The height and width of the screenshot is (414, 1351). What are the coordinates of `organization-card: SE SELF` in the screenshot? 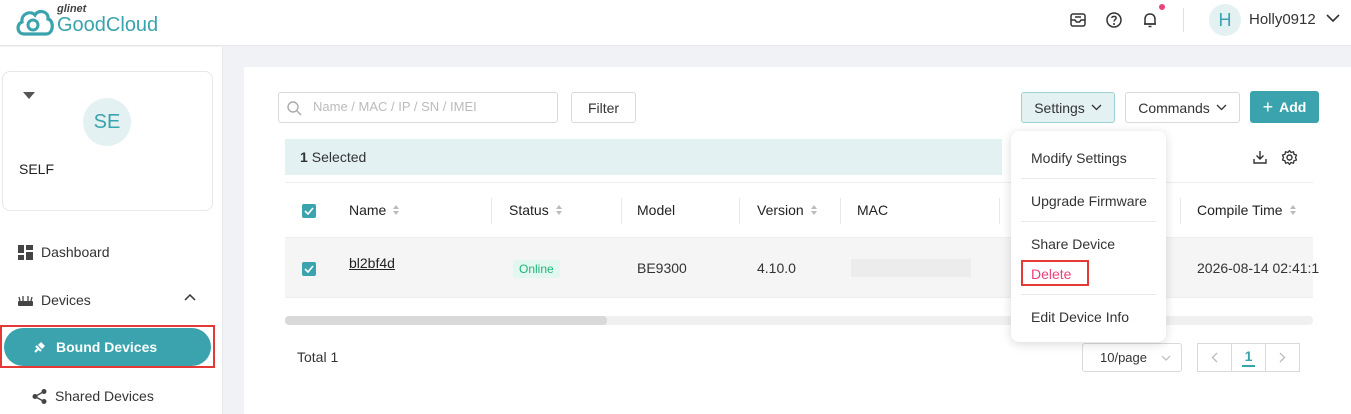 It's located at (107, 141).